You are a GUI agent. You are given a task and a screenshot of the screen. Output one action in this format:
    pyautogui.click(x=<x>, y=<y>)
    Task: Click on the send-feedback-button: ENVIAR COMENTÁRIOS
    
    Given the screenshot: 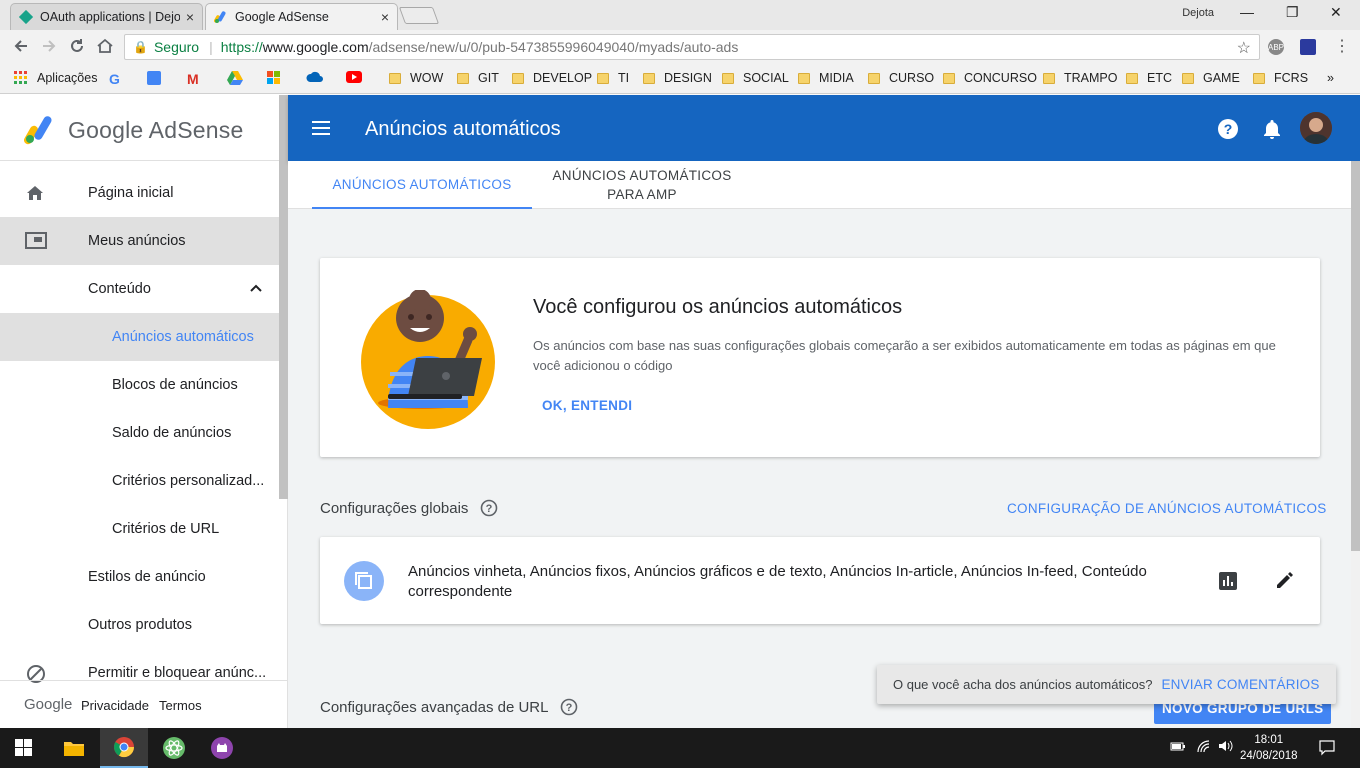 What is the action you would take?
    pyautogui.click(x=1240, y=684)
    